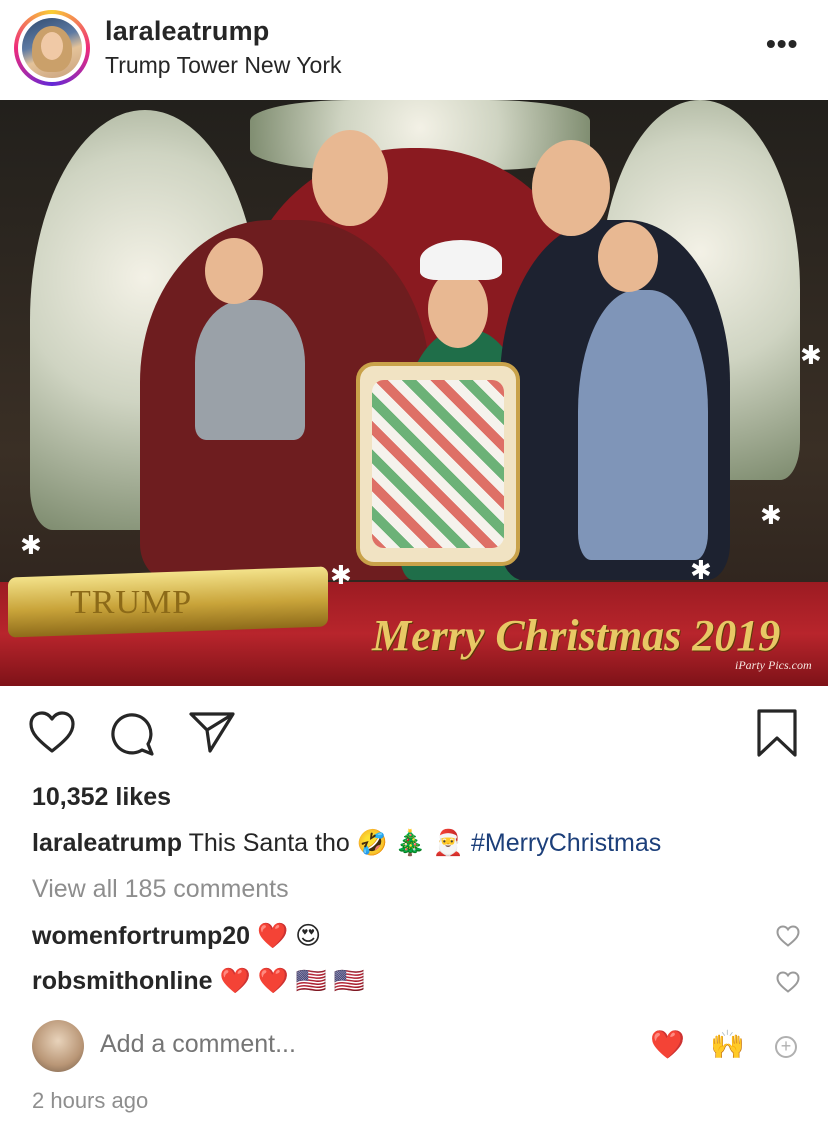 This screenshot has height=1133, width=828. I want to click on heart-icon, so click(52, 732).